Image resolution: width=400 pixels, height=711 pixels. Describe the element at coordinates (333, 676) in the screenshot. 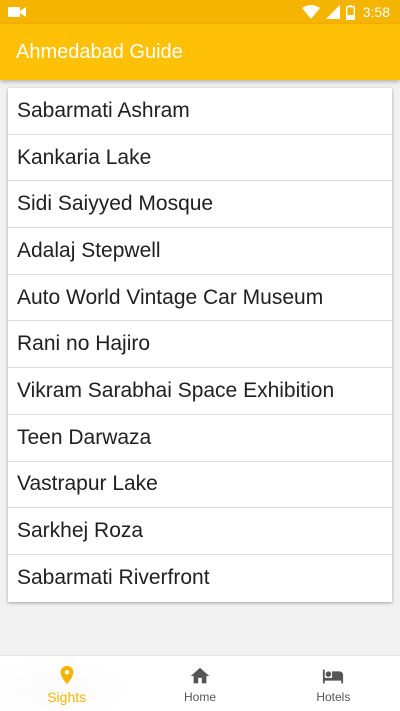

I see `bed-icon` at that location.